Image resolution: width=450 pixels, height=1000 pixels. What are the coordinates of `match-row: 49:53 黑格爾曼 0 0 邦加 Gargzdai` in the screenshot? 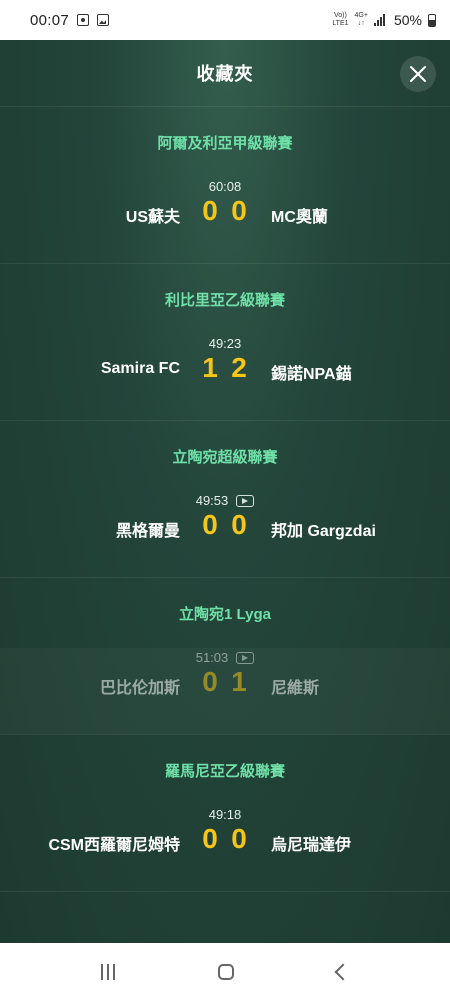 It's located at (225, 534).